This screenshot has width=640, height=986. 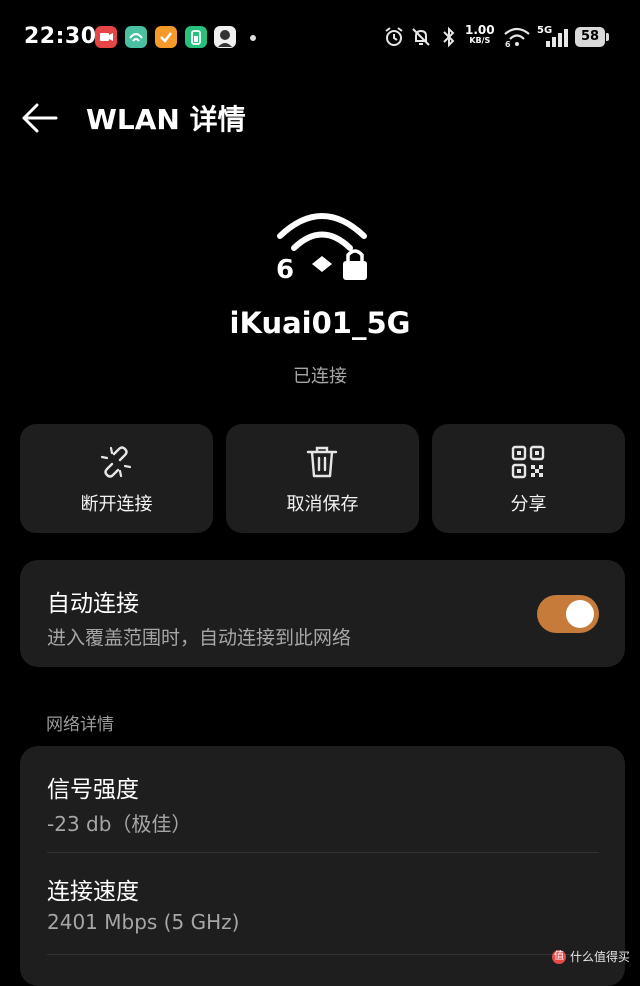 What do you see at coordinates (116, 462) in the screenshot?
I see `disconnect-link-icon` at bounding box center [116, 462].